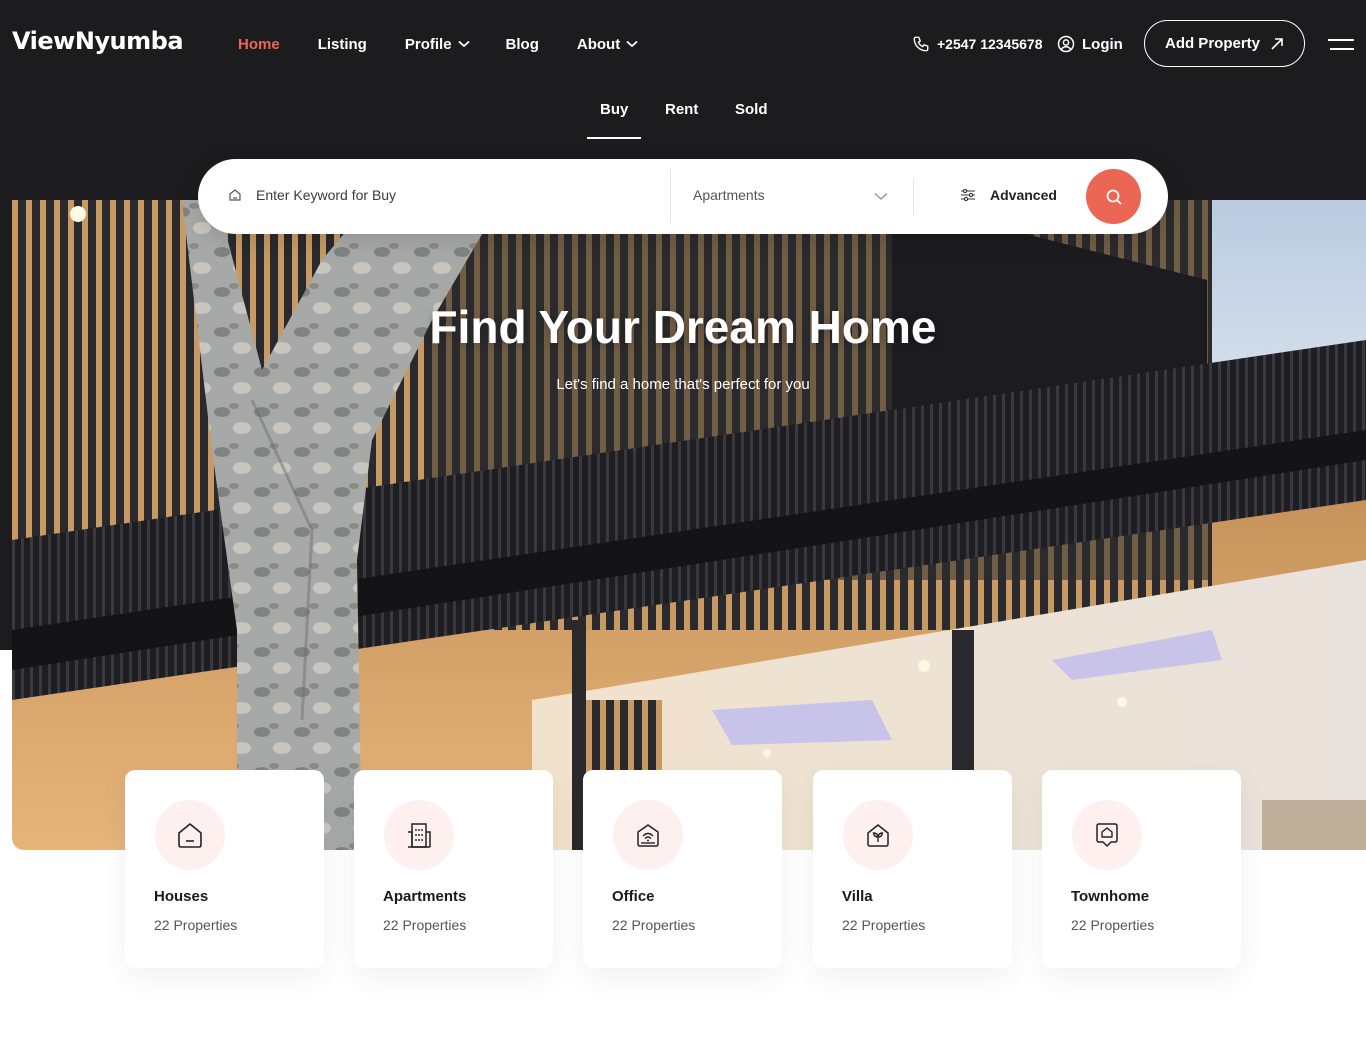 Image resolution: width=1366 pixels, height=1049 pixels. I want to click on advanced-label: Advanced, so click(1023, 195).